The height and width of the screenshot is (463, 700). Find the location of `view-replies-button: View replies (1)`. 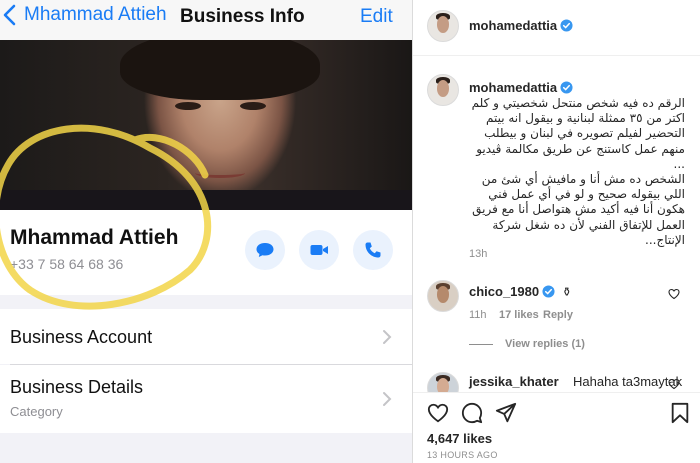

view-replies-button: View replies (1) is located at coordinates (545, 344).